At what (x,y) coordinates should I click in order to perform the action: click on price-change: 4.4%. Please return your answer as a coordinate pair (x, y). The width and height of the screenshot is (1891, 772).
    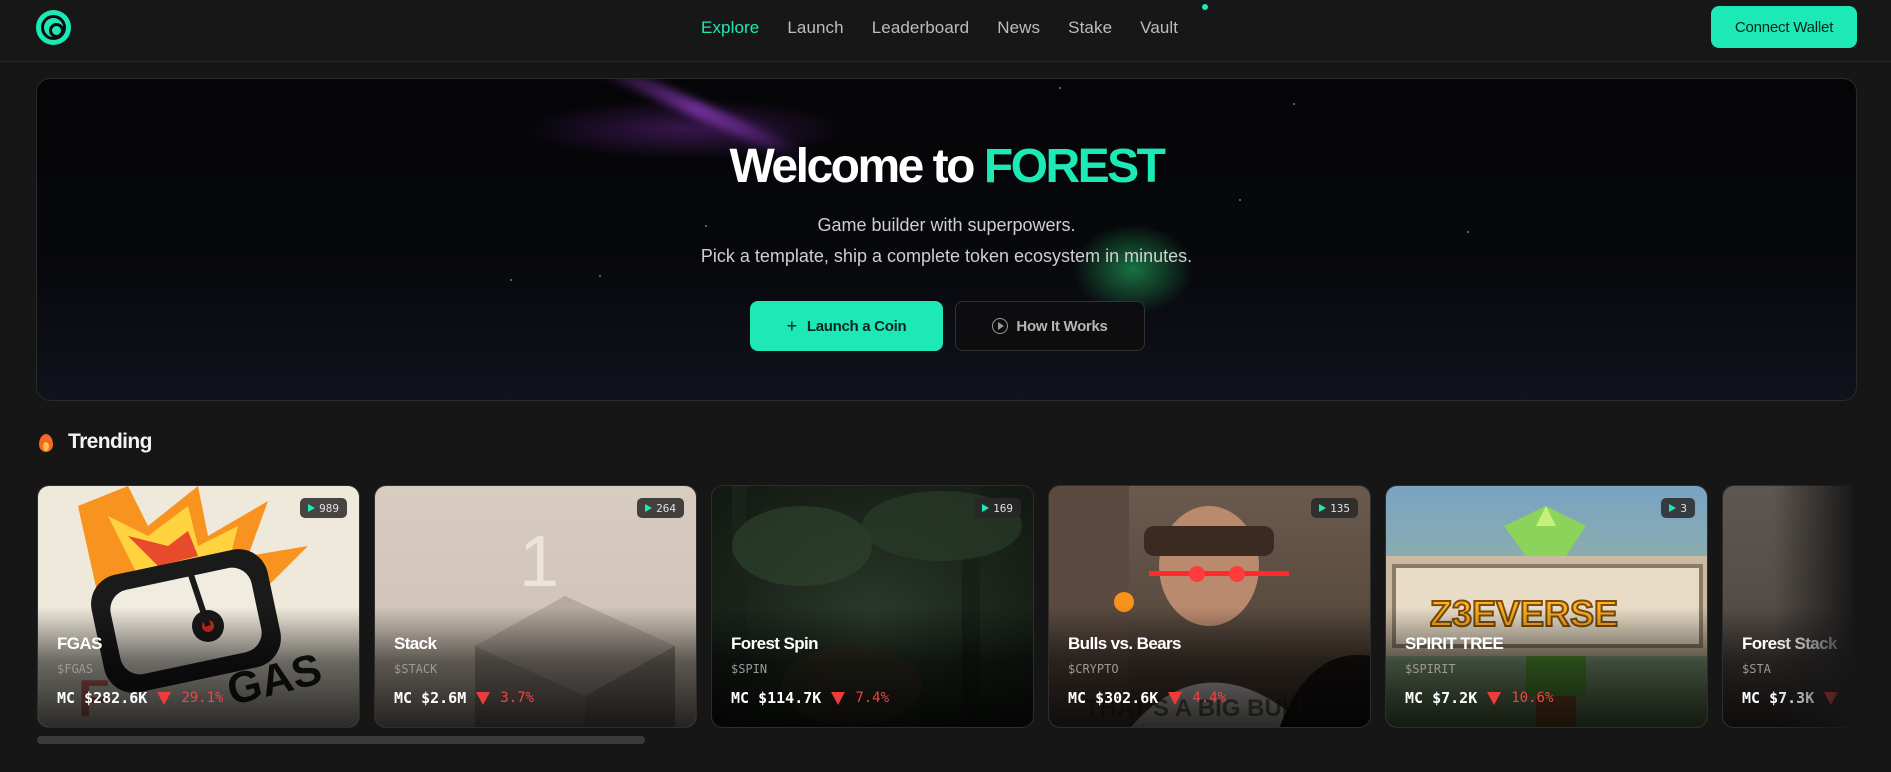
    Looking at the image, I should click on (1209, 698).